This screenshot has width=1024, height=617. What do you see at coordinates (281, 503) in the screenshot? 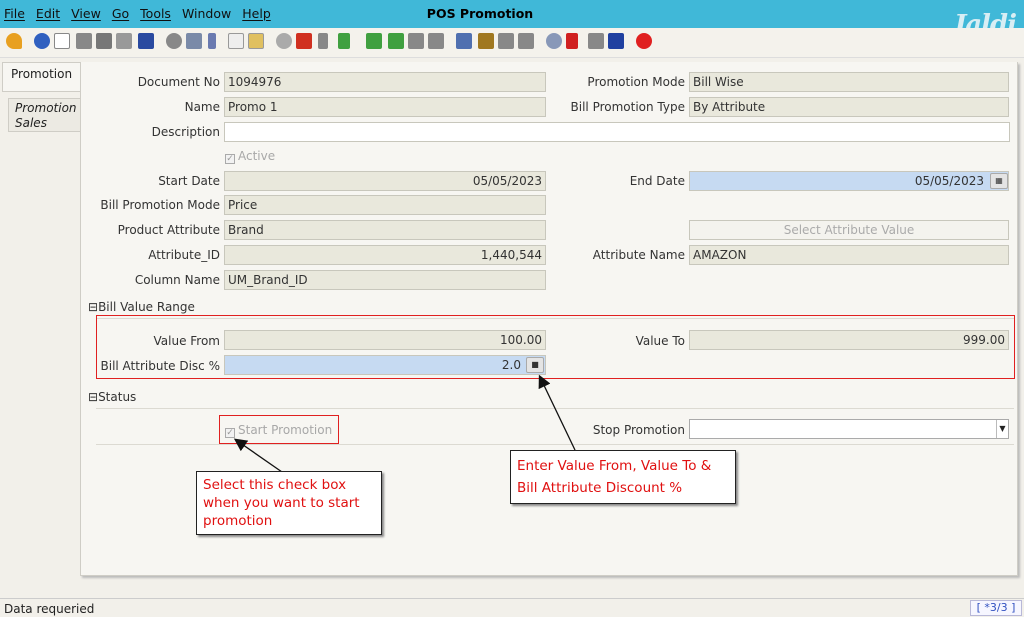
I see `checkbox-note-line2: when you want to start` at bounding box center [281, 503].